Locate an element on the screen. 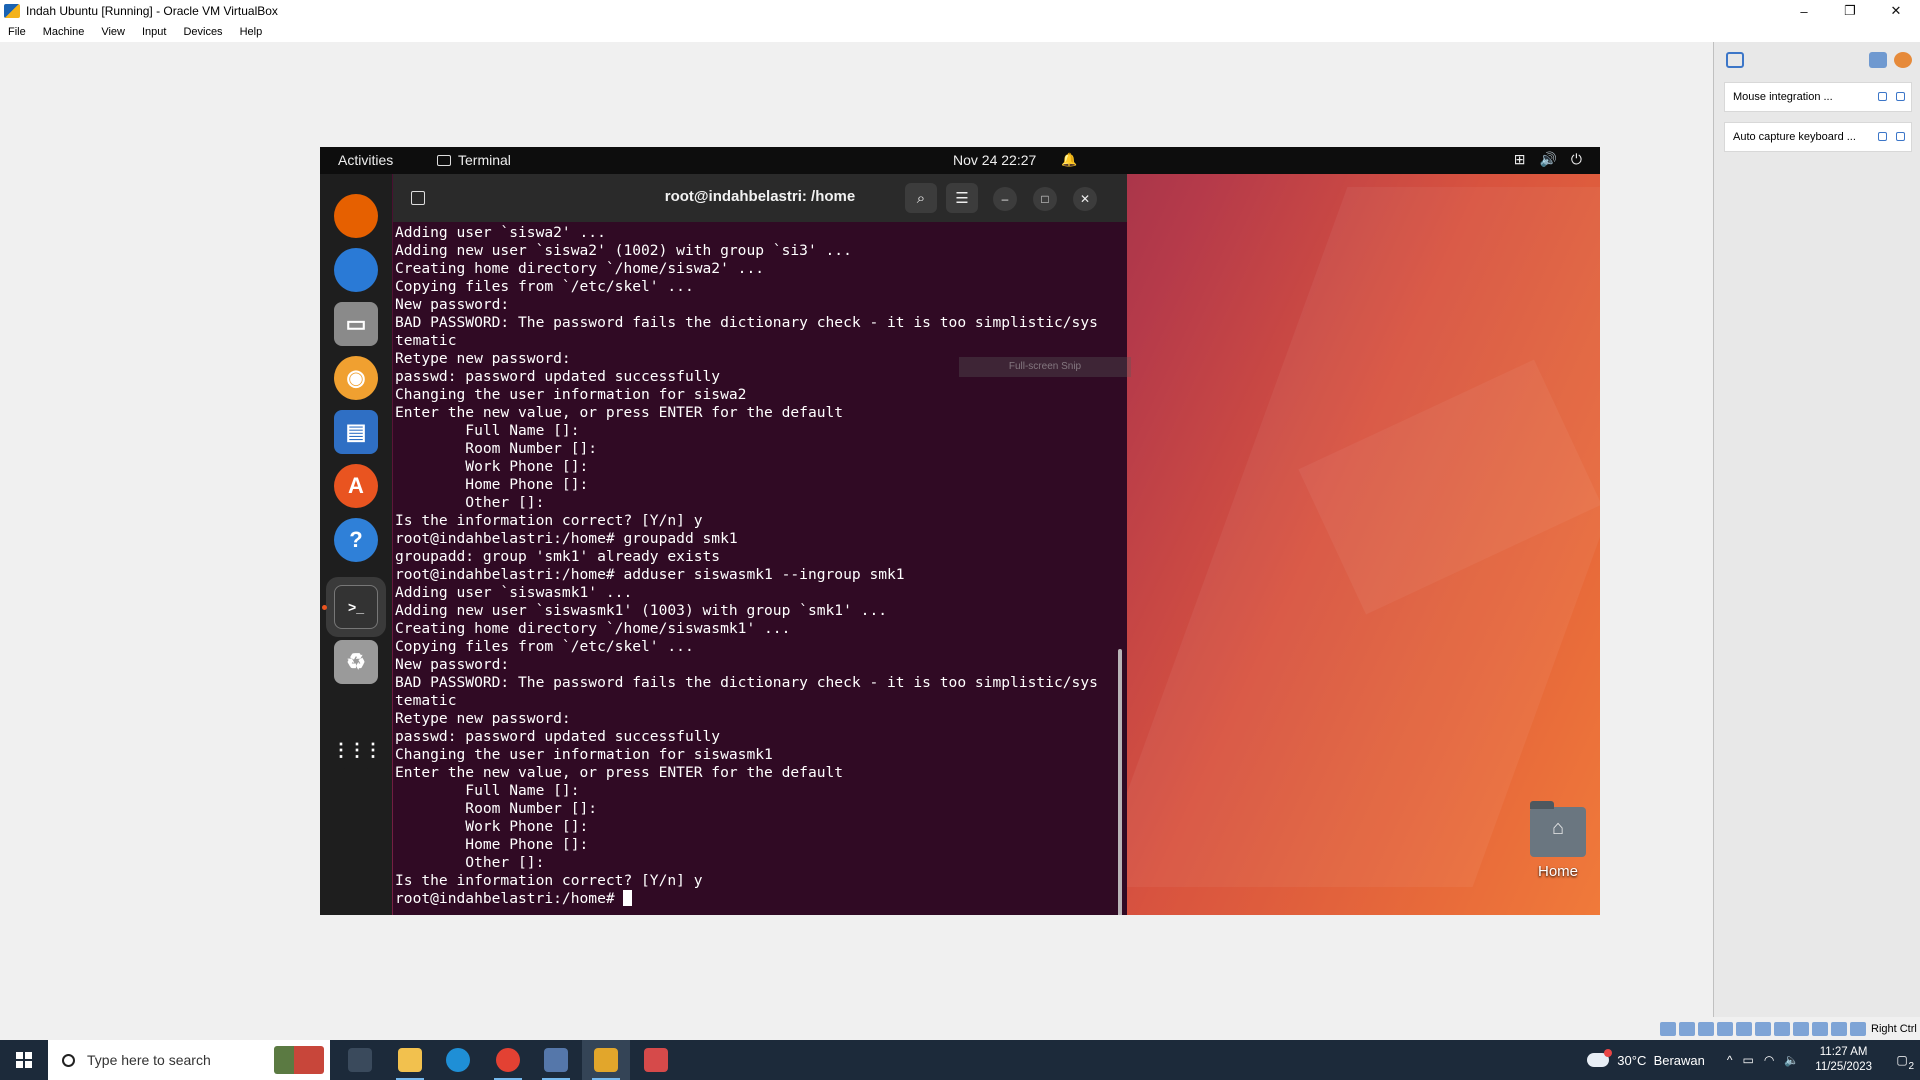  dock-item-trash: ♻ is located at coordinates (356, 662).